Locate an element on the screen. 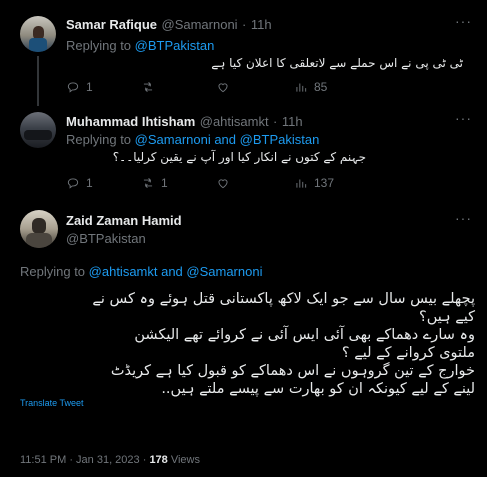 Image resolution: width=487 pixels, height=477 pixels. author-name: Samar Rafique is located at coordinates (111, 24).